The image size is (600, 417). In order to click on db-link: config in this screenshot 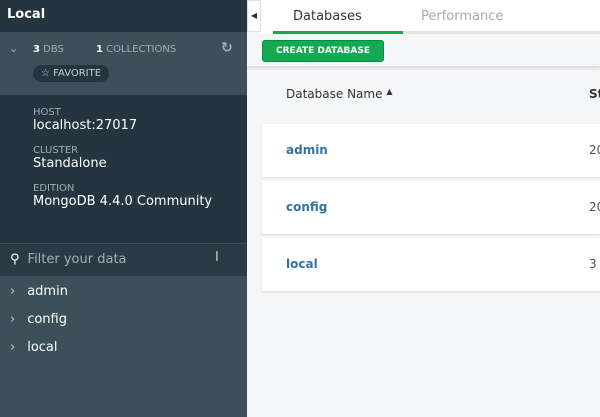, I will do `click(306, 207)`.